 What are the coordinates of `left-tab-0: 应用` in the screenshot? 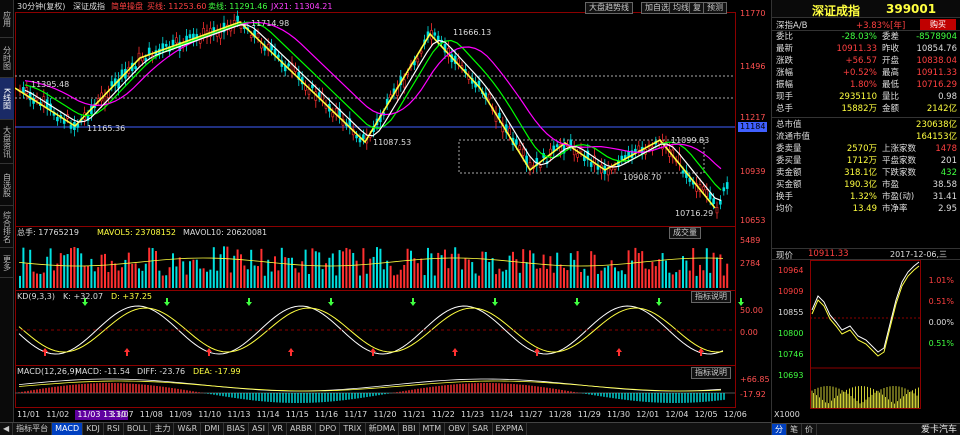 It's located at (7, 19).